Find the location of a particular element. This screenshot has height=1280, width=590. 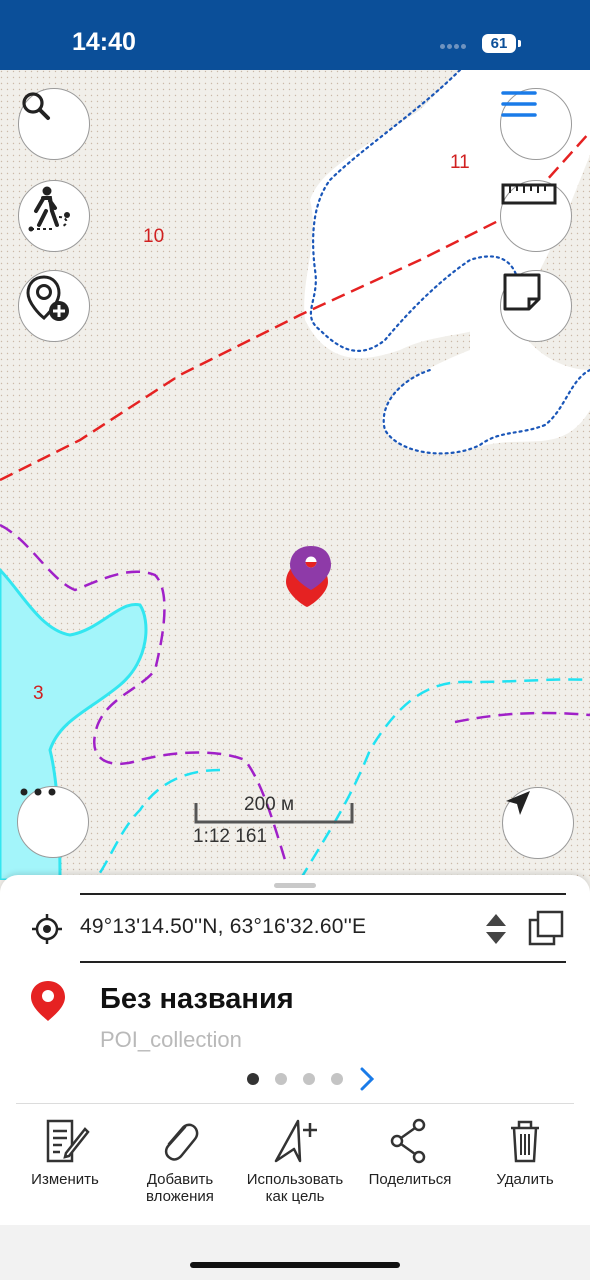

home-indicator is located at coordinates (295, 1265).